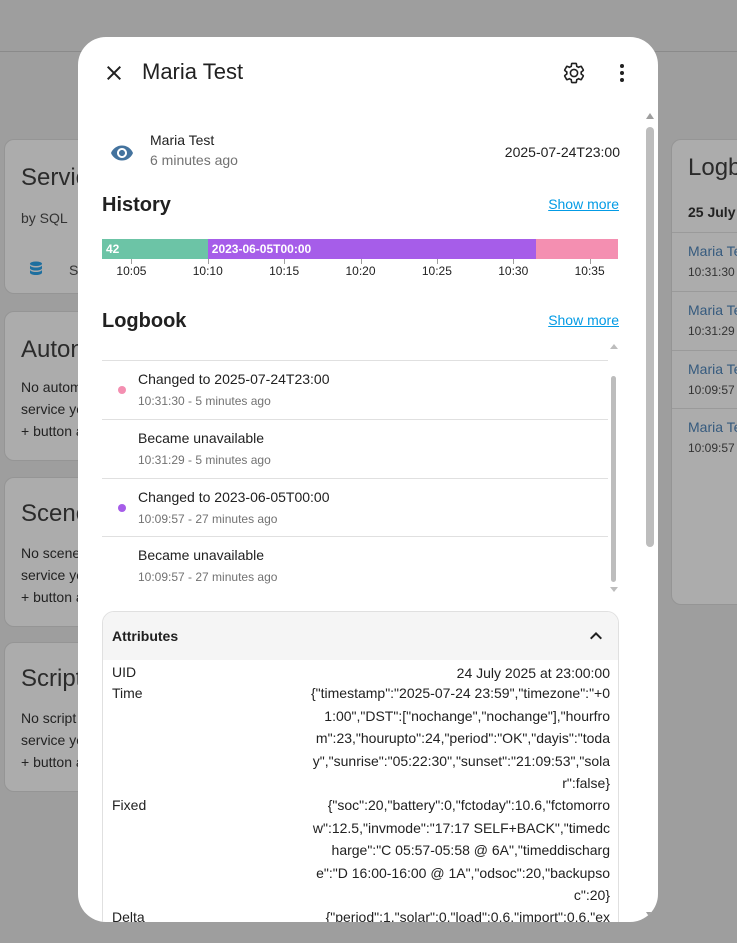 This screenshot has width=737, height=943. I want to click on logbook-scrollbar, so click(614, 469).